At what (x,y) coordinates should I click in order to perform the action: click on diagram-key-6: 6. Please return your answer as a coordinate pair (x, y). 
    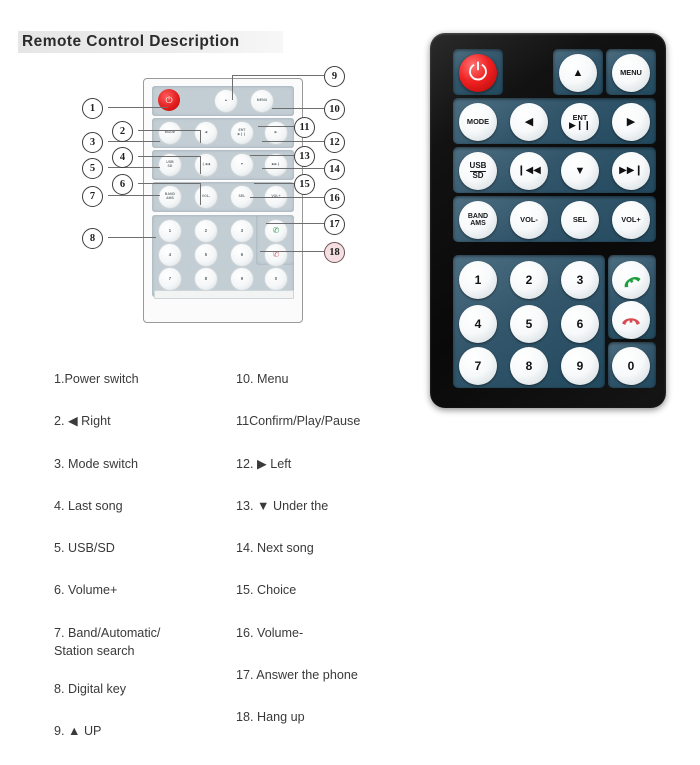
    Looking at the image, I should click on (242, 255).